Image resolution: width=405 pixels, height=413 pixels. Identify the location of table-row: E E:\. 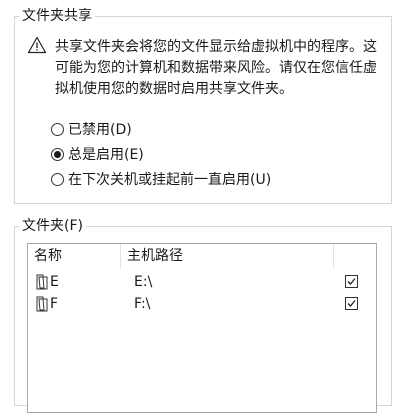
(202, 282).